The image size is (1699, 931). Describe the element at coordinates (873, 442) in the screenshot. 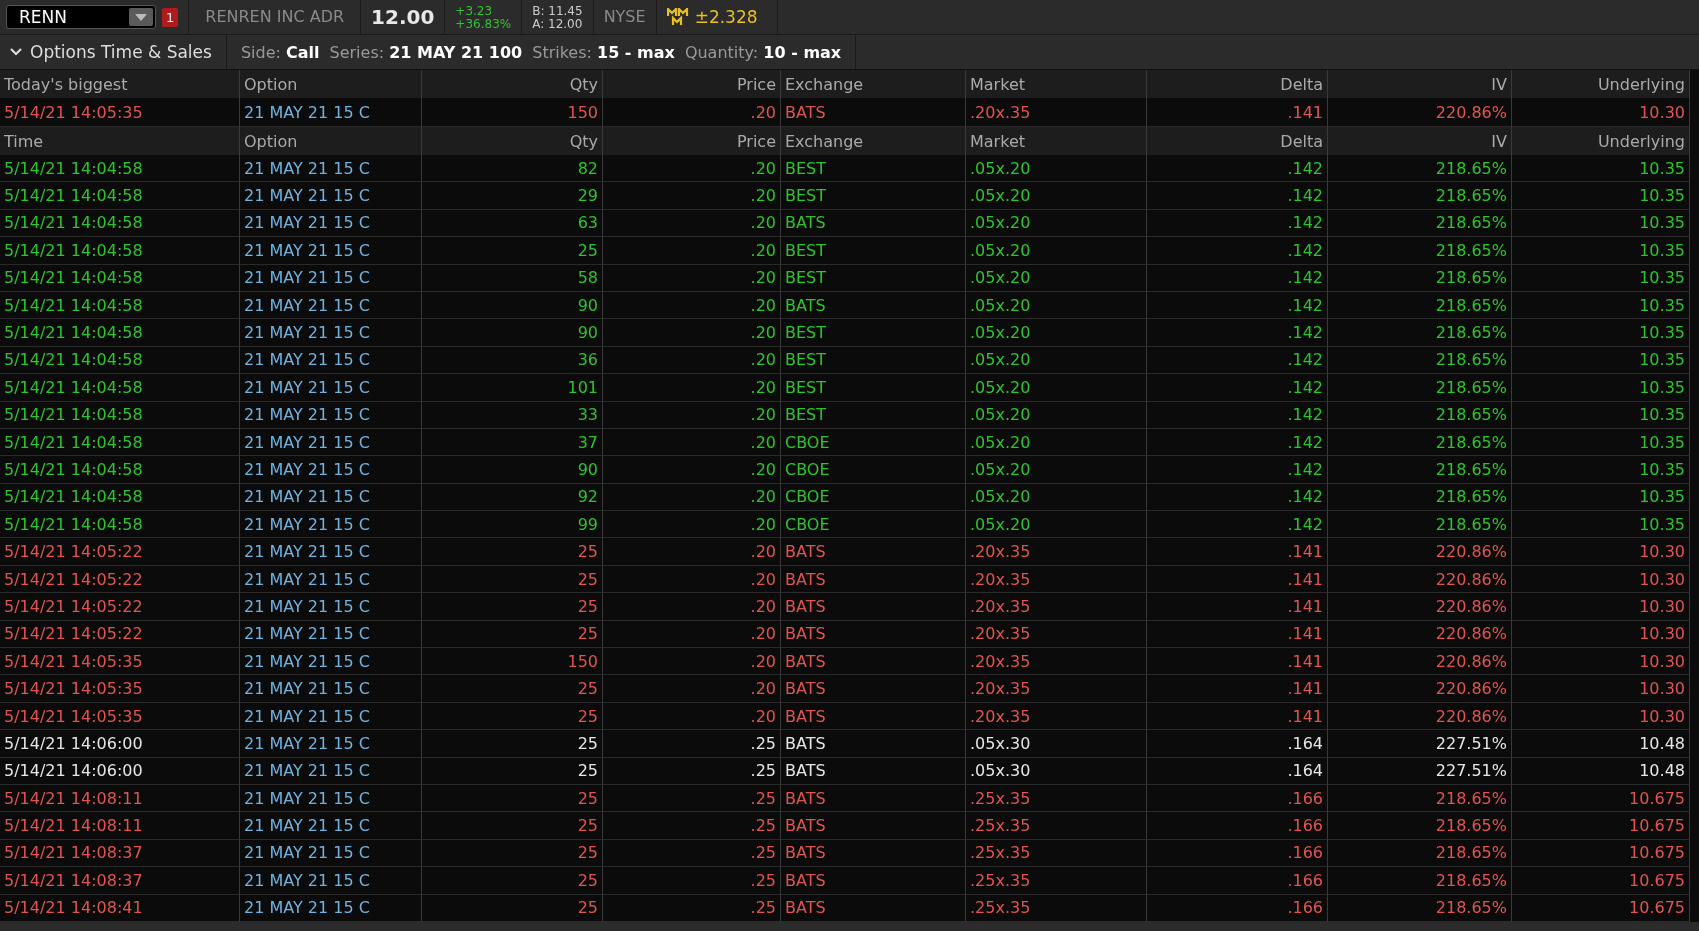

I see `exchange-cell: CBOE` at that location.